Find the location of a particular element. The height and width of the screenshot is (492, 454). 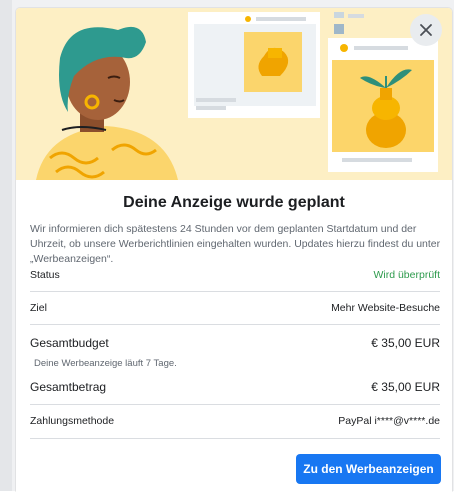

objective-value: Mehr Website-Besuche is located at coordinates (385, 308).